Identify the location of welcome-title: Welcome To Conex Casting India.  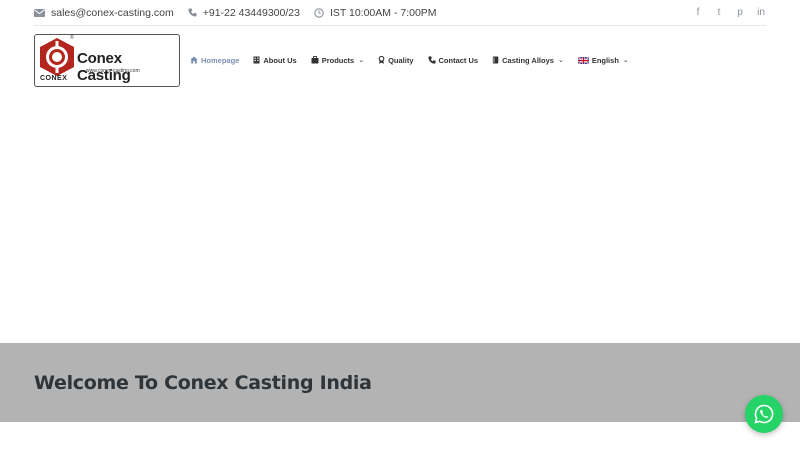
(203, 383).